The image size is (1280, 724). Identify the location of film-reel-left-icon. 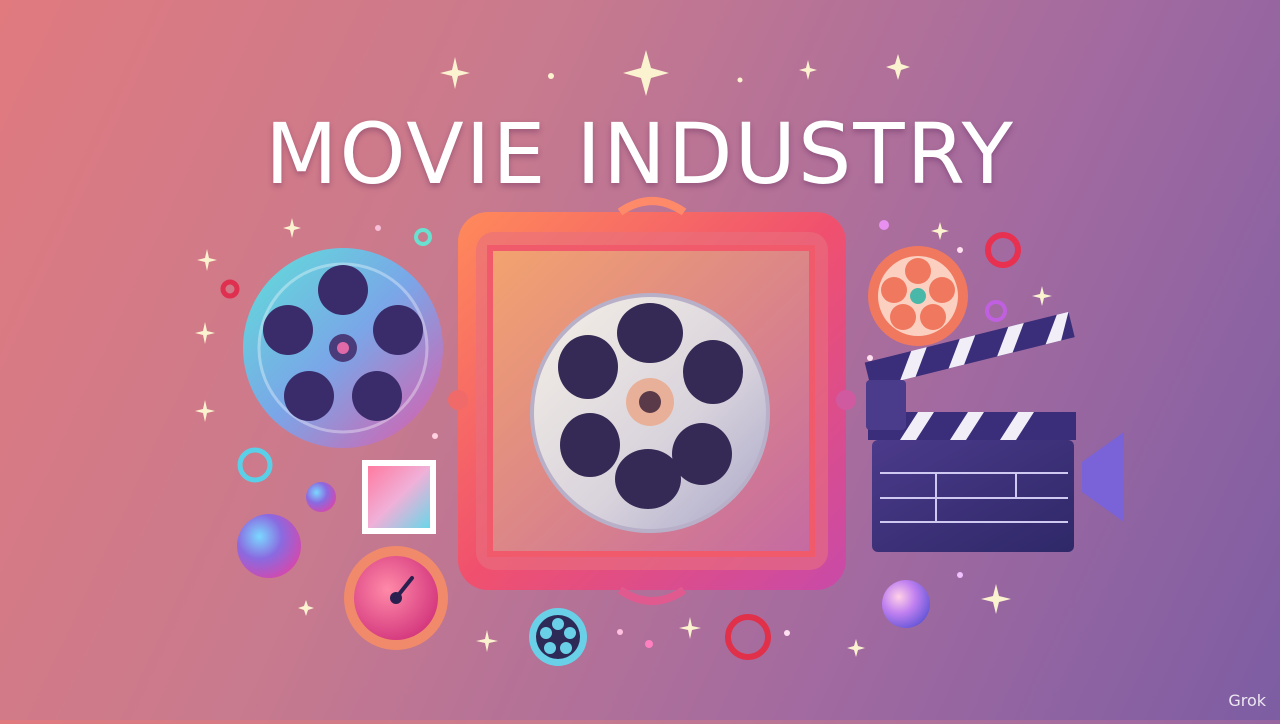
(343, 348).